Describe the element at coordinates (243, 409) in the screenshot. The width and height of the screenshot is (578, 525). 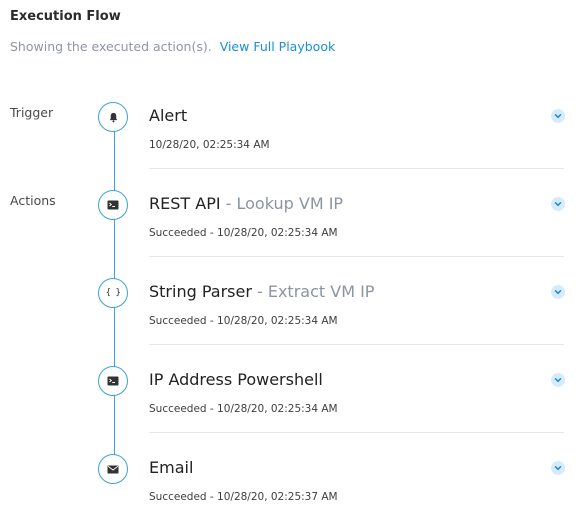
I see `step-meta-ip-address-powershell: Succeeded - 10/28/20, 02:25:34 AM` at that location.